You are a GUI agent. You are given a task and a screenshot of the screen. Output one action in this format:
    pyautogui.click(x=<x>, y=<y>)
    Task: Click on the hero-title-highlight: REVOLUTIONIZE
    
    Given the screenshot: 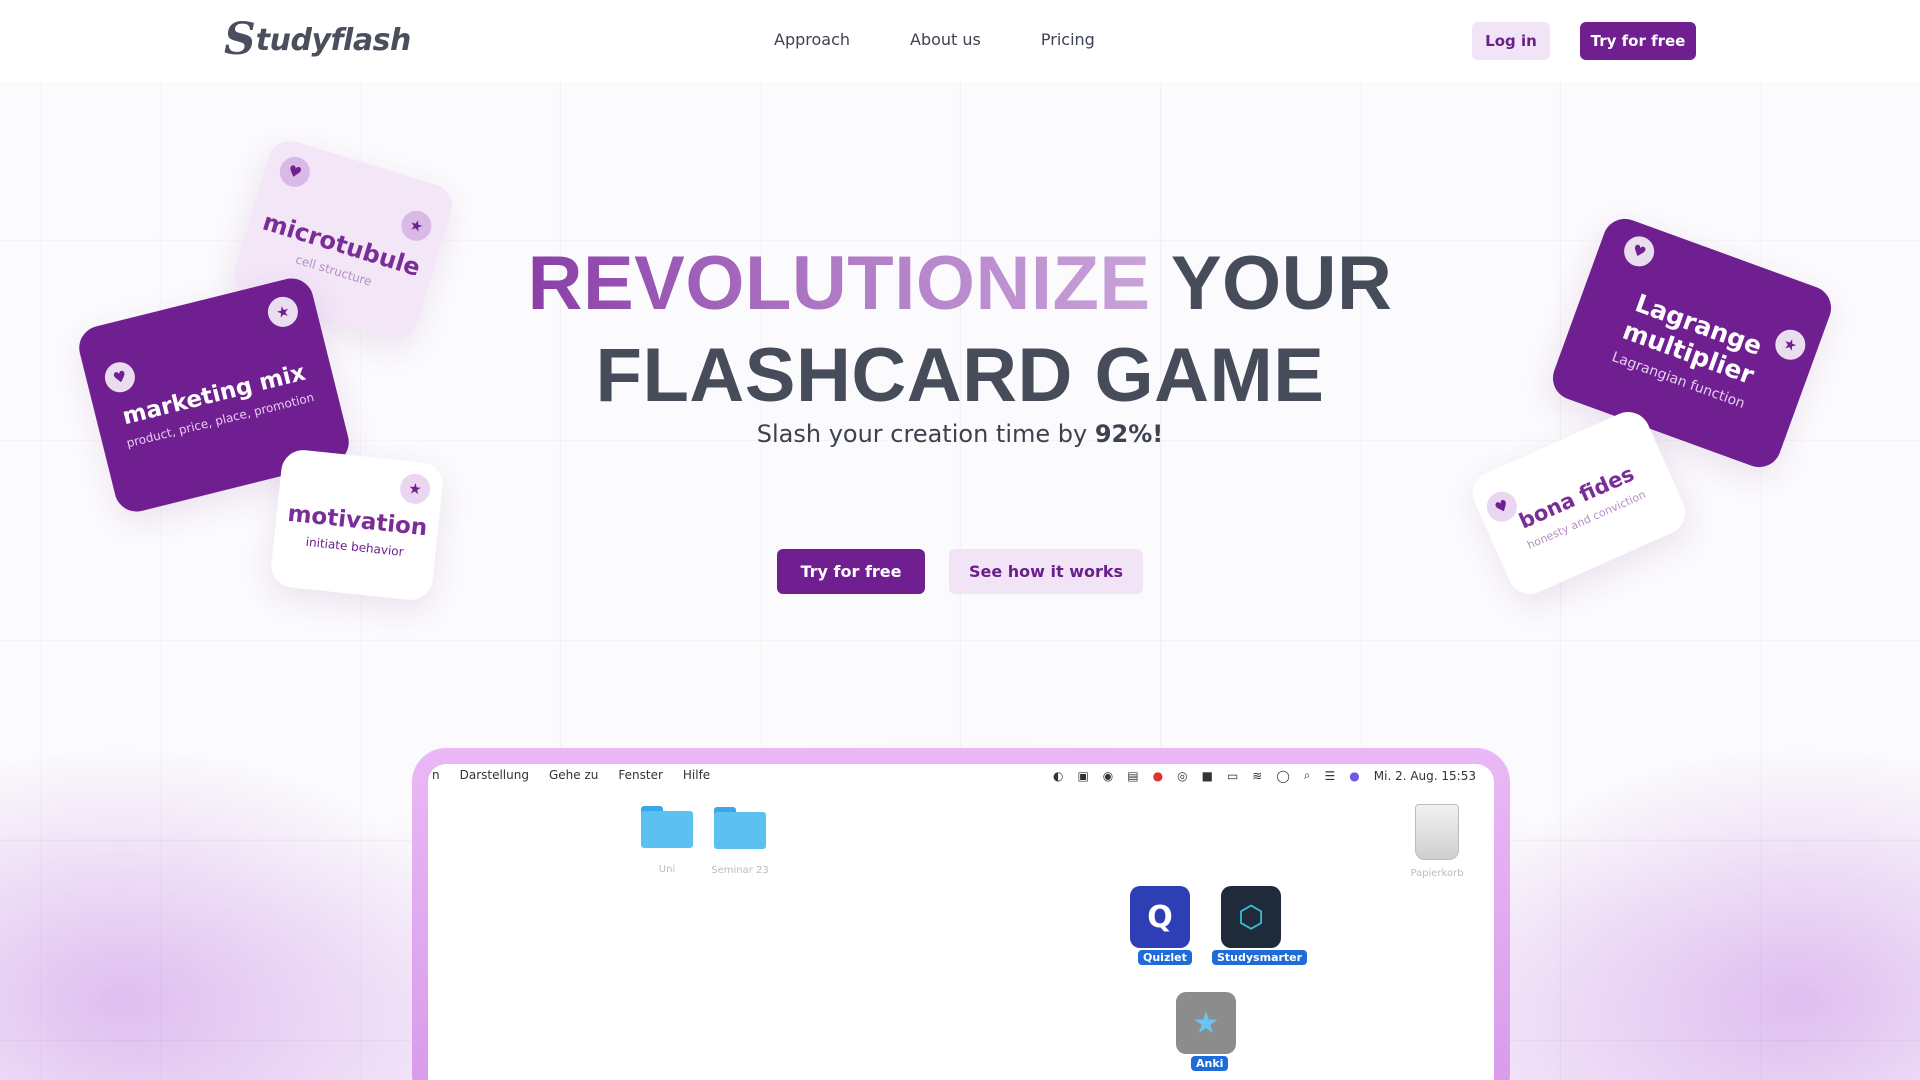 What is the action you would take?
    pyautogui.click(x=839, y=283)
    